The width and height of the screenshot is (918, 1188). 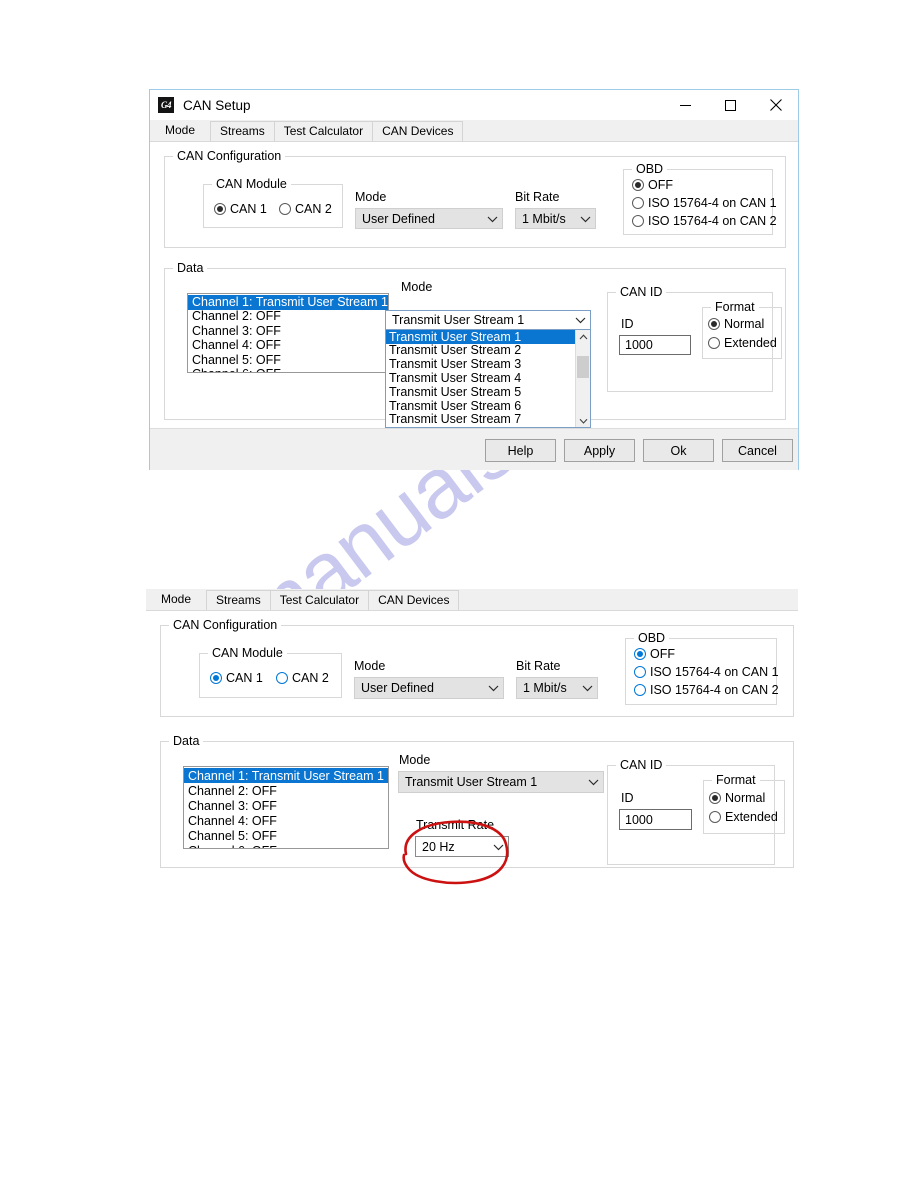 I want to click on transmit-rate-combo: 20 Hz, so click(x=462, y=846).